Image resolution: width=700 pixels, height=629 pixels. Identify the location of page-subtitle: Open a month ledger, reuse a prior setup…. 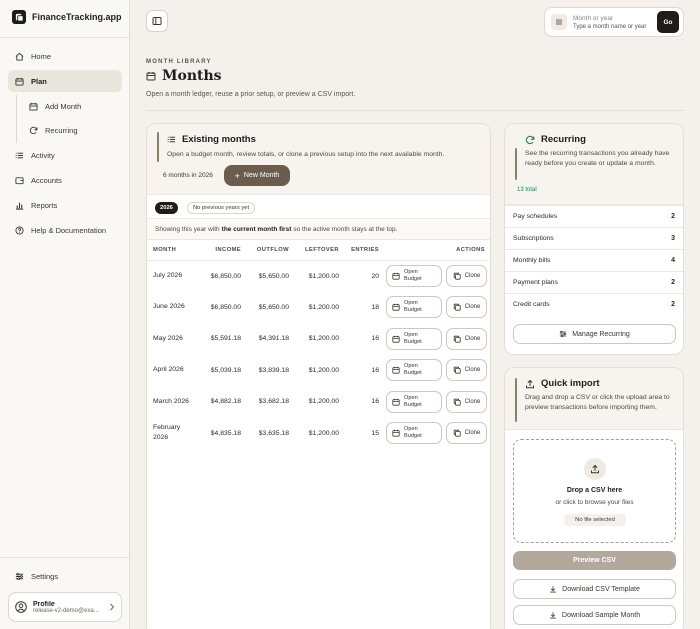
(251, 94).